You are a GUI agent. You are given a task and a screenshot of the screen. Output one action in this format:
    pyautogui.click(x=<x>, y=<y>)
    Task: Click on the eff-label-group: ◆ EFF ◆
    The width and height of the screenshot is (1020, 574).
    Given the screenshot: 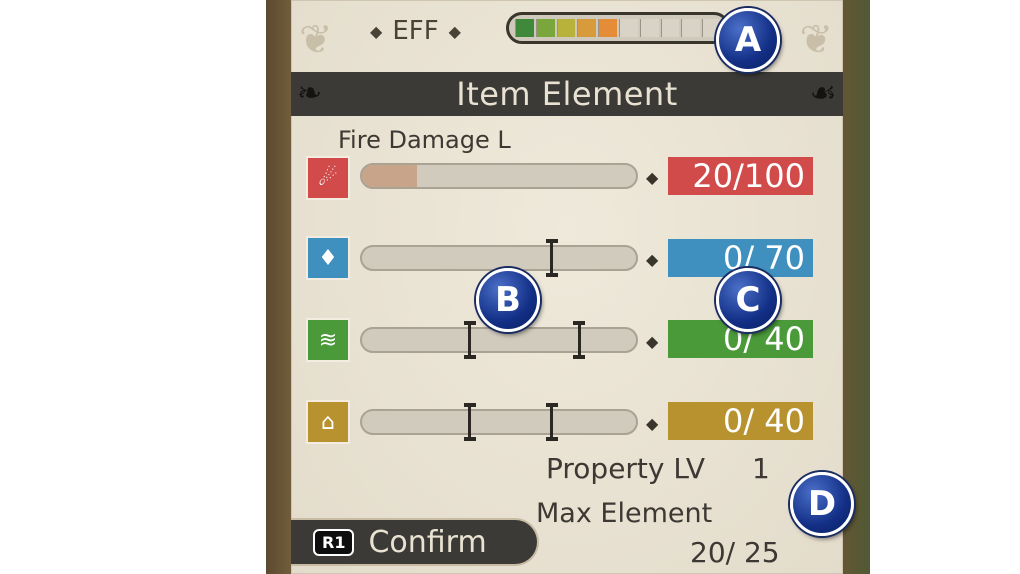 What is the action you would take?
    pyautogui.click(x=415, y=31)
    